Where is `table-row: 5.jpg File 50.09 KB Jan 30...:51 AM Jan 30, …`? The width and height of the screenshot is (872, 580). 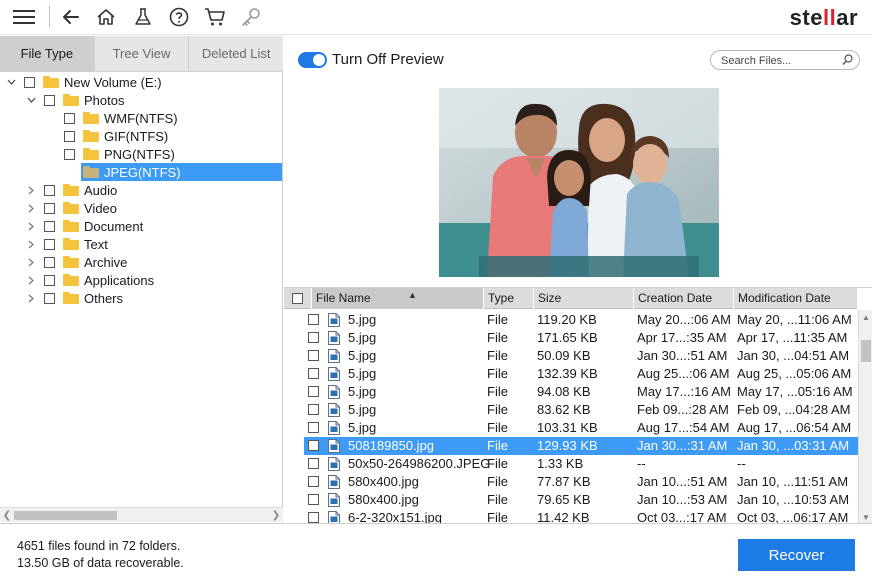 table-row: 5.jpg File 50.09 KB Jan 30...:51 AM Jan 30, … is located at coordinates (581, 356).